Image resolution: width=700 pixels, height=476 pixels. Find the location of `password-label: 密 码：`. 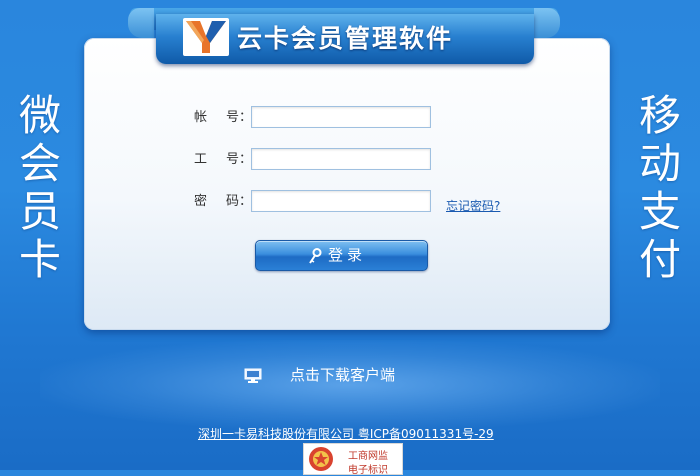

password-label: 密 码： is located at coordinates (223, 202).